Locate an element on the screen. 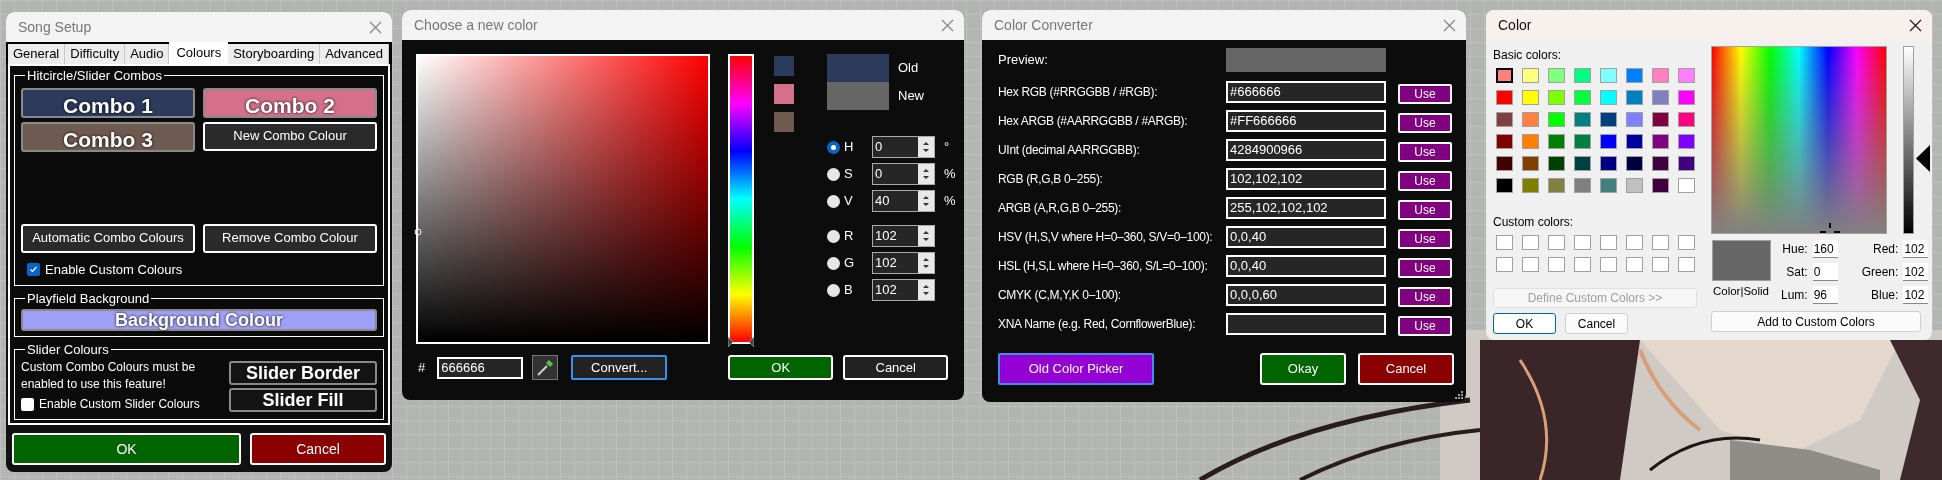 The width and height of the screenshot is (1942, 480). ok-button: OK is located at coordinates (781, 367).